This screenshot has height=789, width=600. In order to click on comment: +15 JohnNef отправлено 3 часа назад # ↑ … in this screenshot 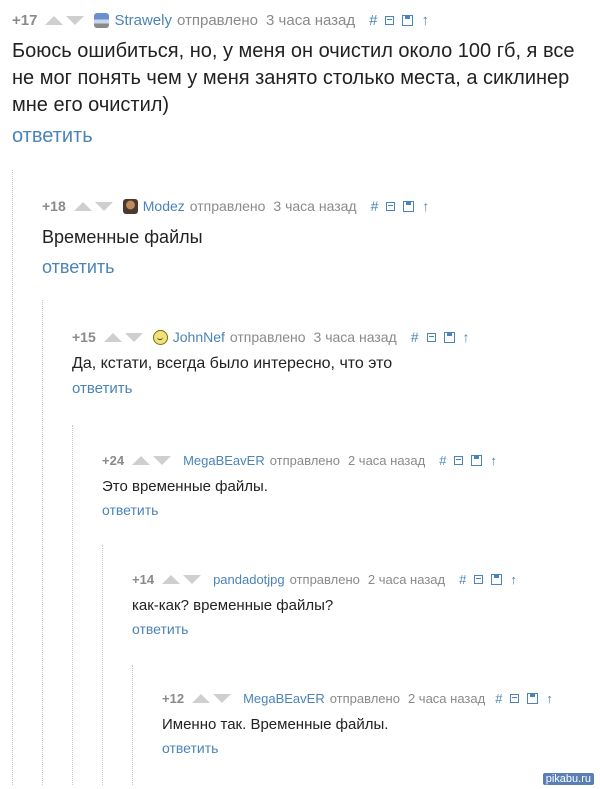, I will do `click(332, 362)`.